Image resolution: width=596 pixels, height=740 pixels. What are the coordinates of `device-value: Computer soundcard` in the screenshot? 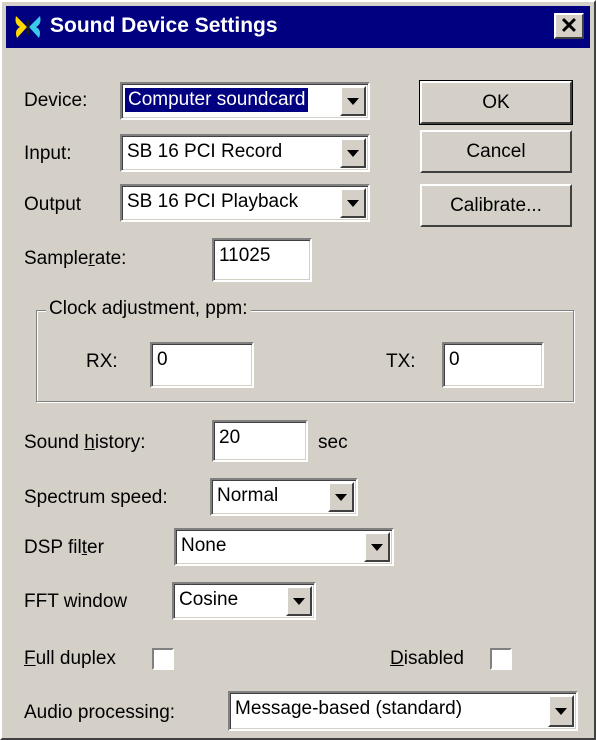 It's located at (217, 100).